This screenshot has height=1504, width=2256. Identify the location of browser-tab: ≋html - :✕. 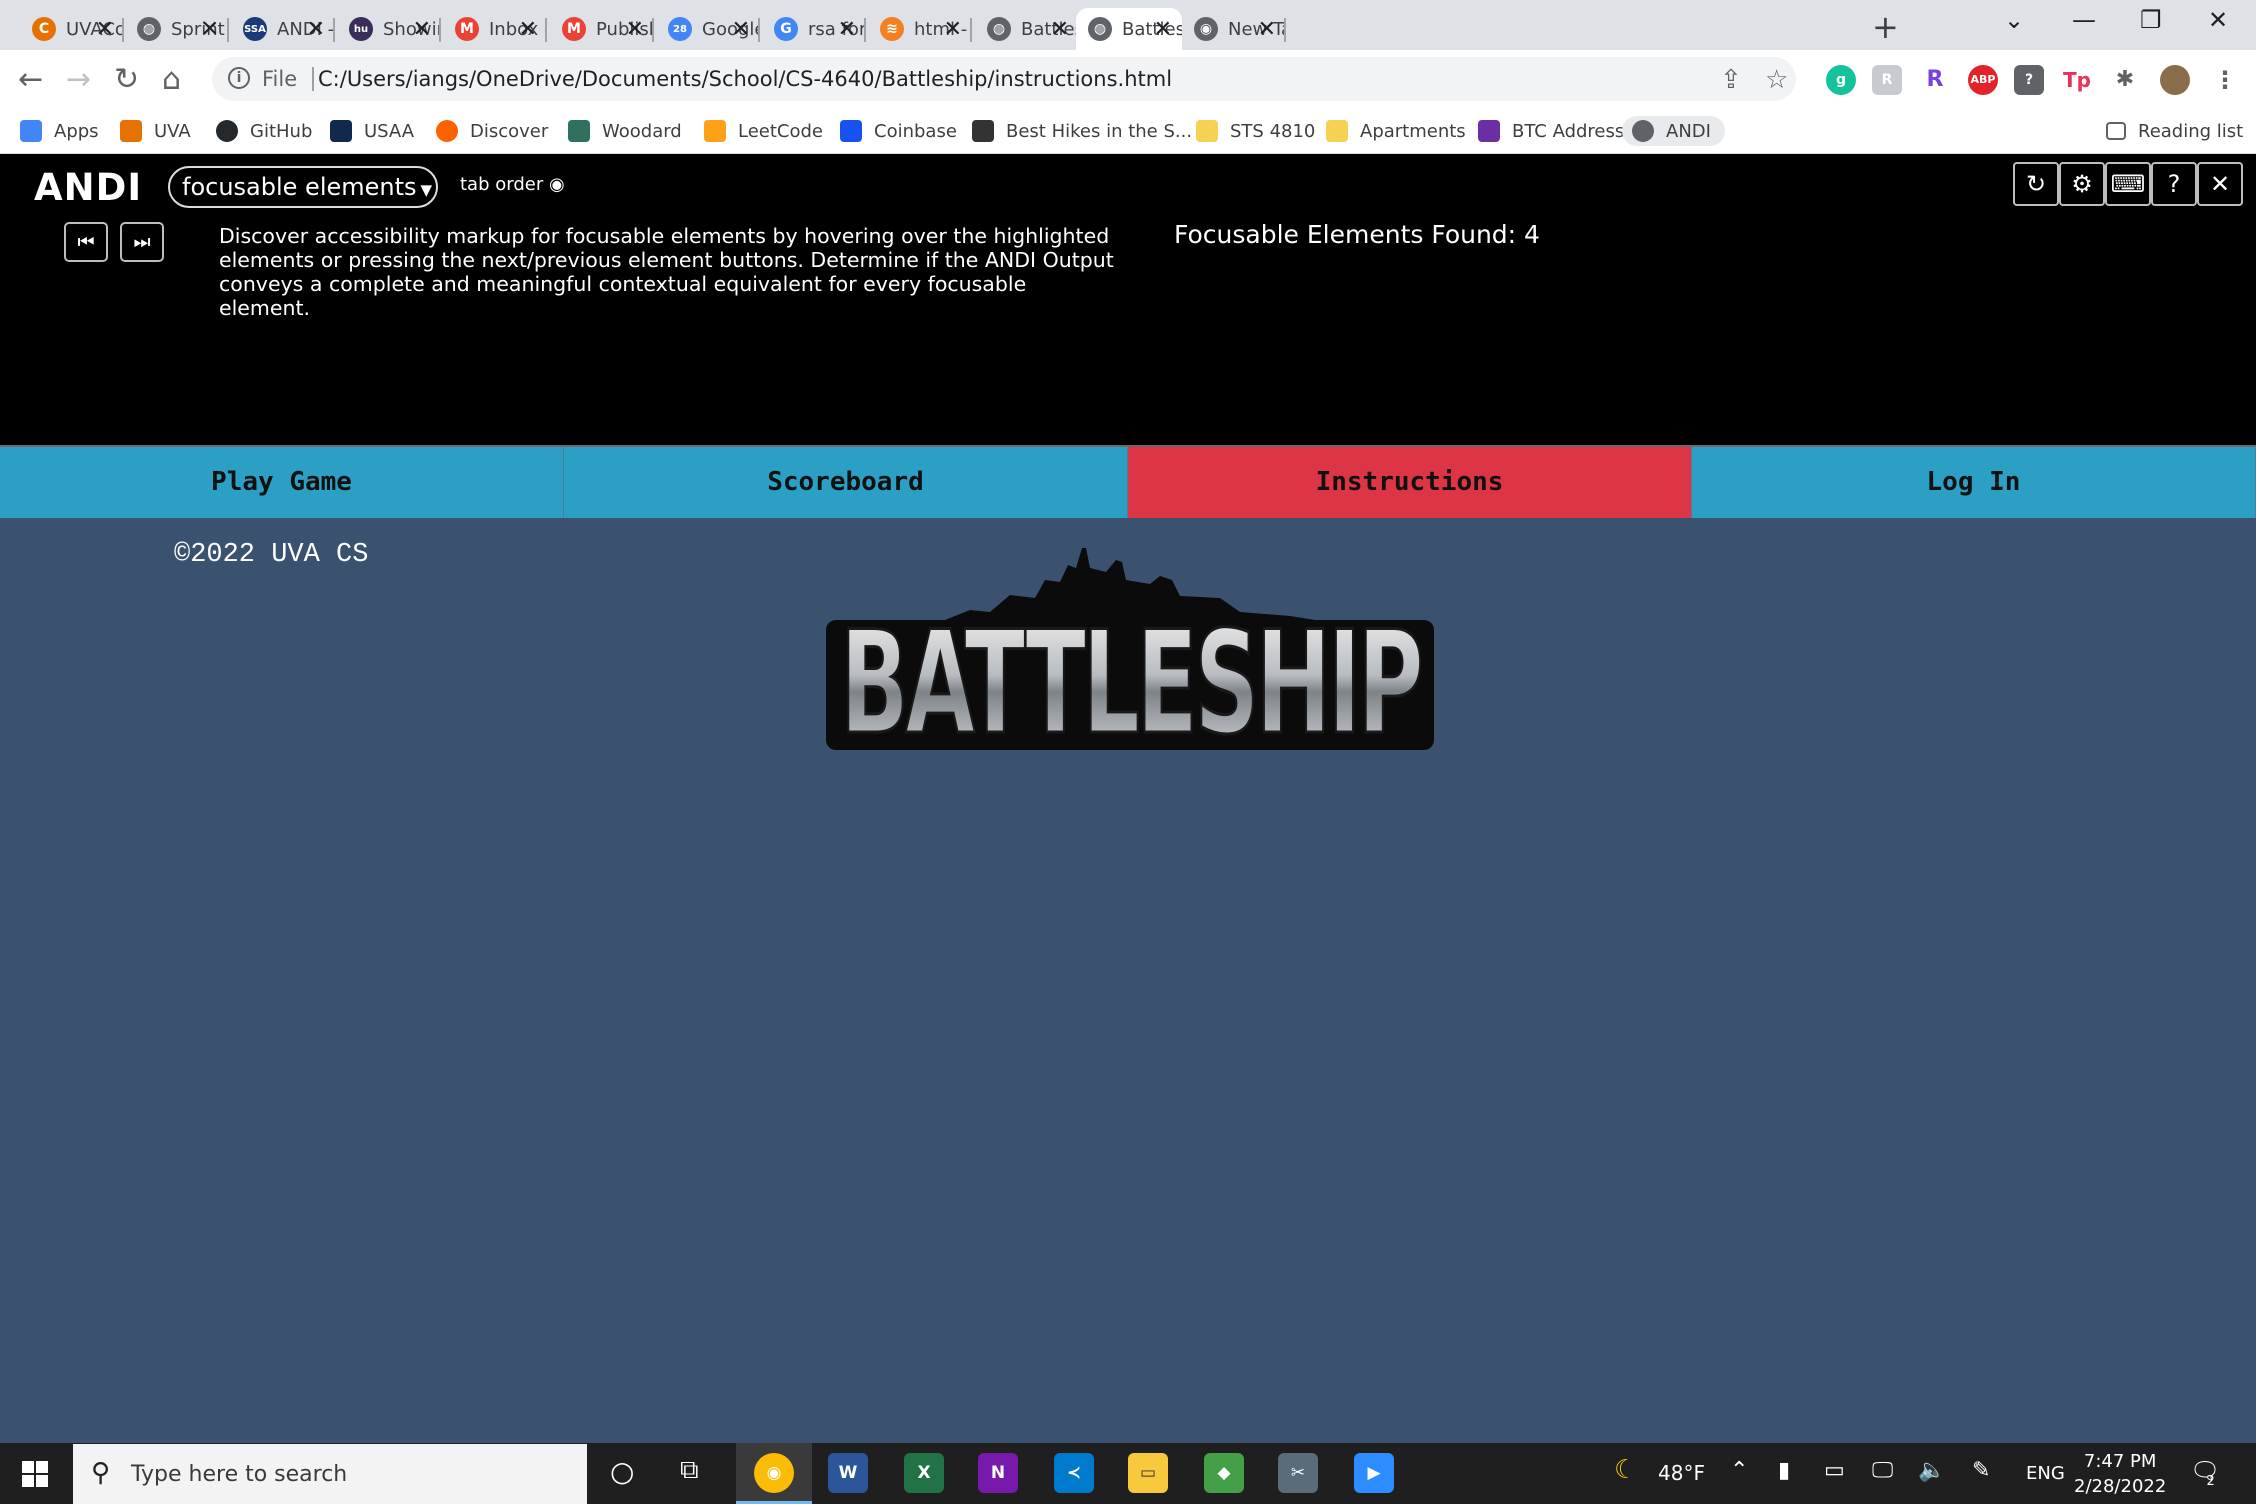
(920, 29).